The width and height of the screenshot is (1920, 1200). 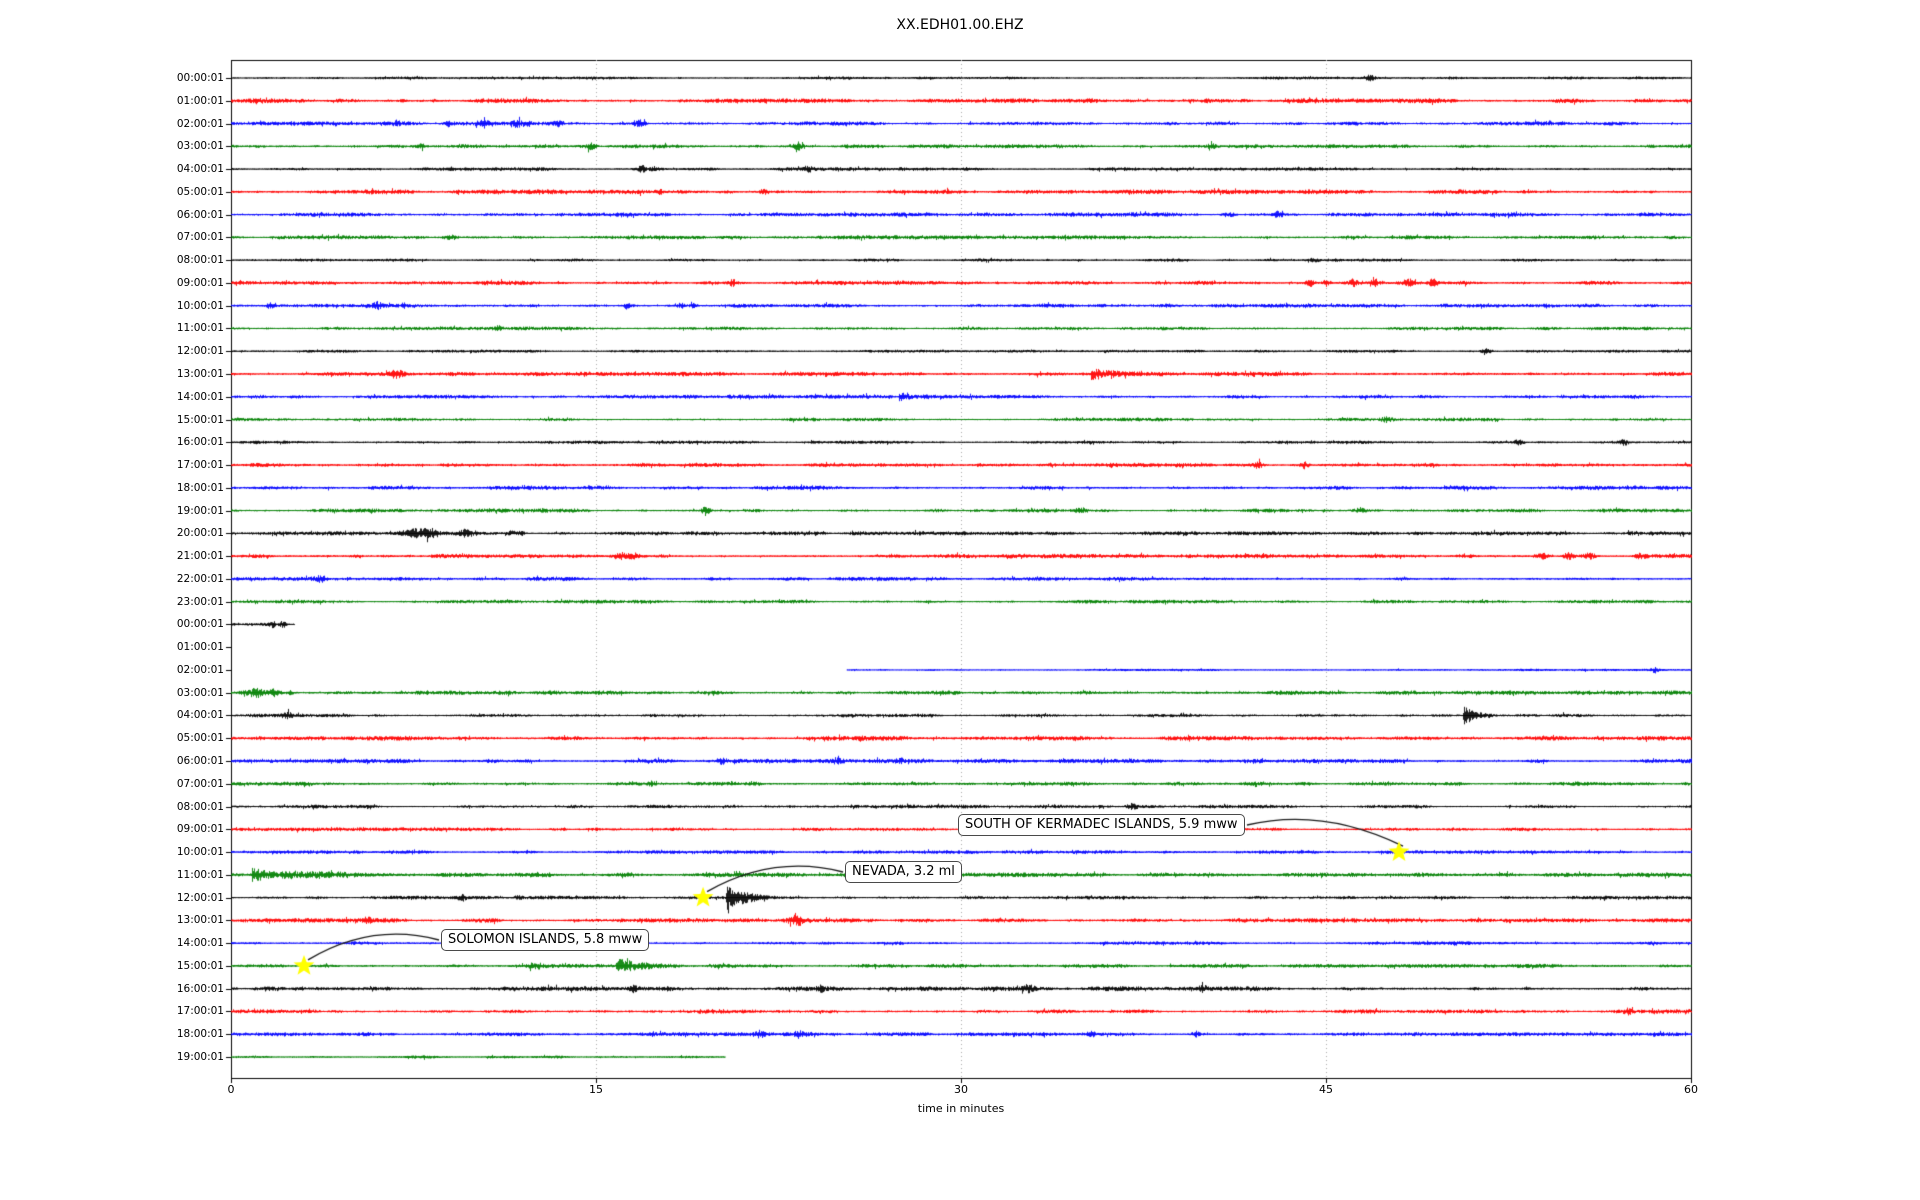 I want to click on annotation-kermadec: SOUTH OF KERMADEC ISLANDS, 5.9 mww, so click(x=1101, y=825).